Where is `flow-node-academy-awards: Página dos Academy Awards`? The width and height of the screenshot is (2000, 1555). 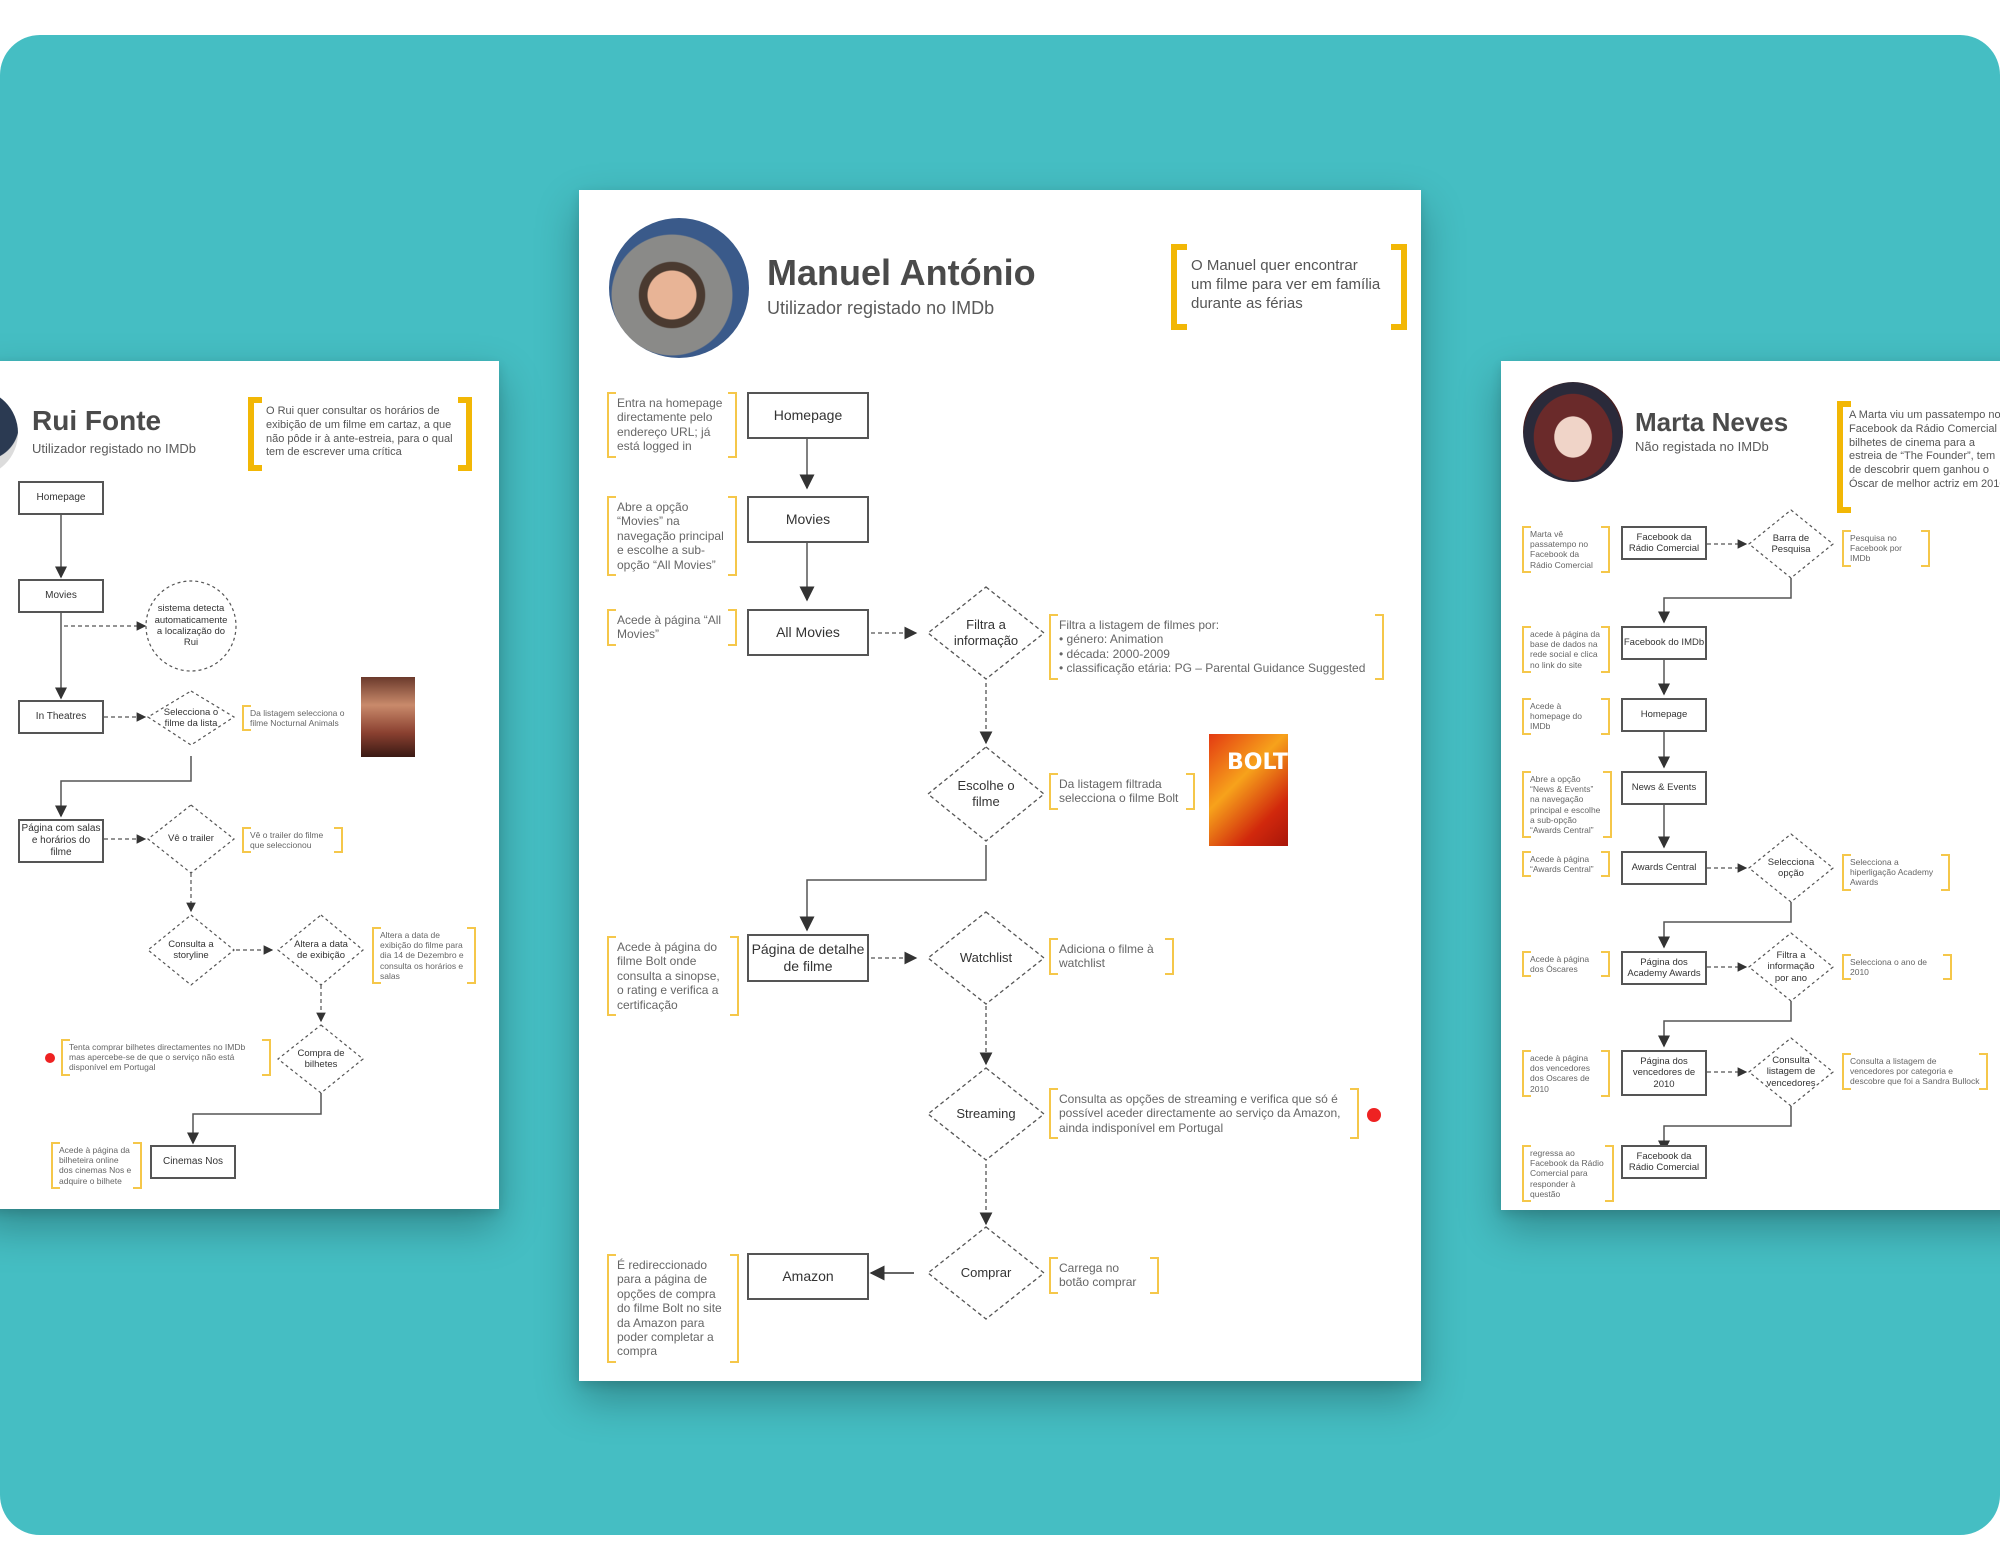 flow-node-academy-awards: Página dos Academy Awards is located at coordinates (1664, 968).